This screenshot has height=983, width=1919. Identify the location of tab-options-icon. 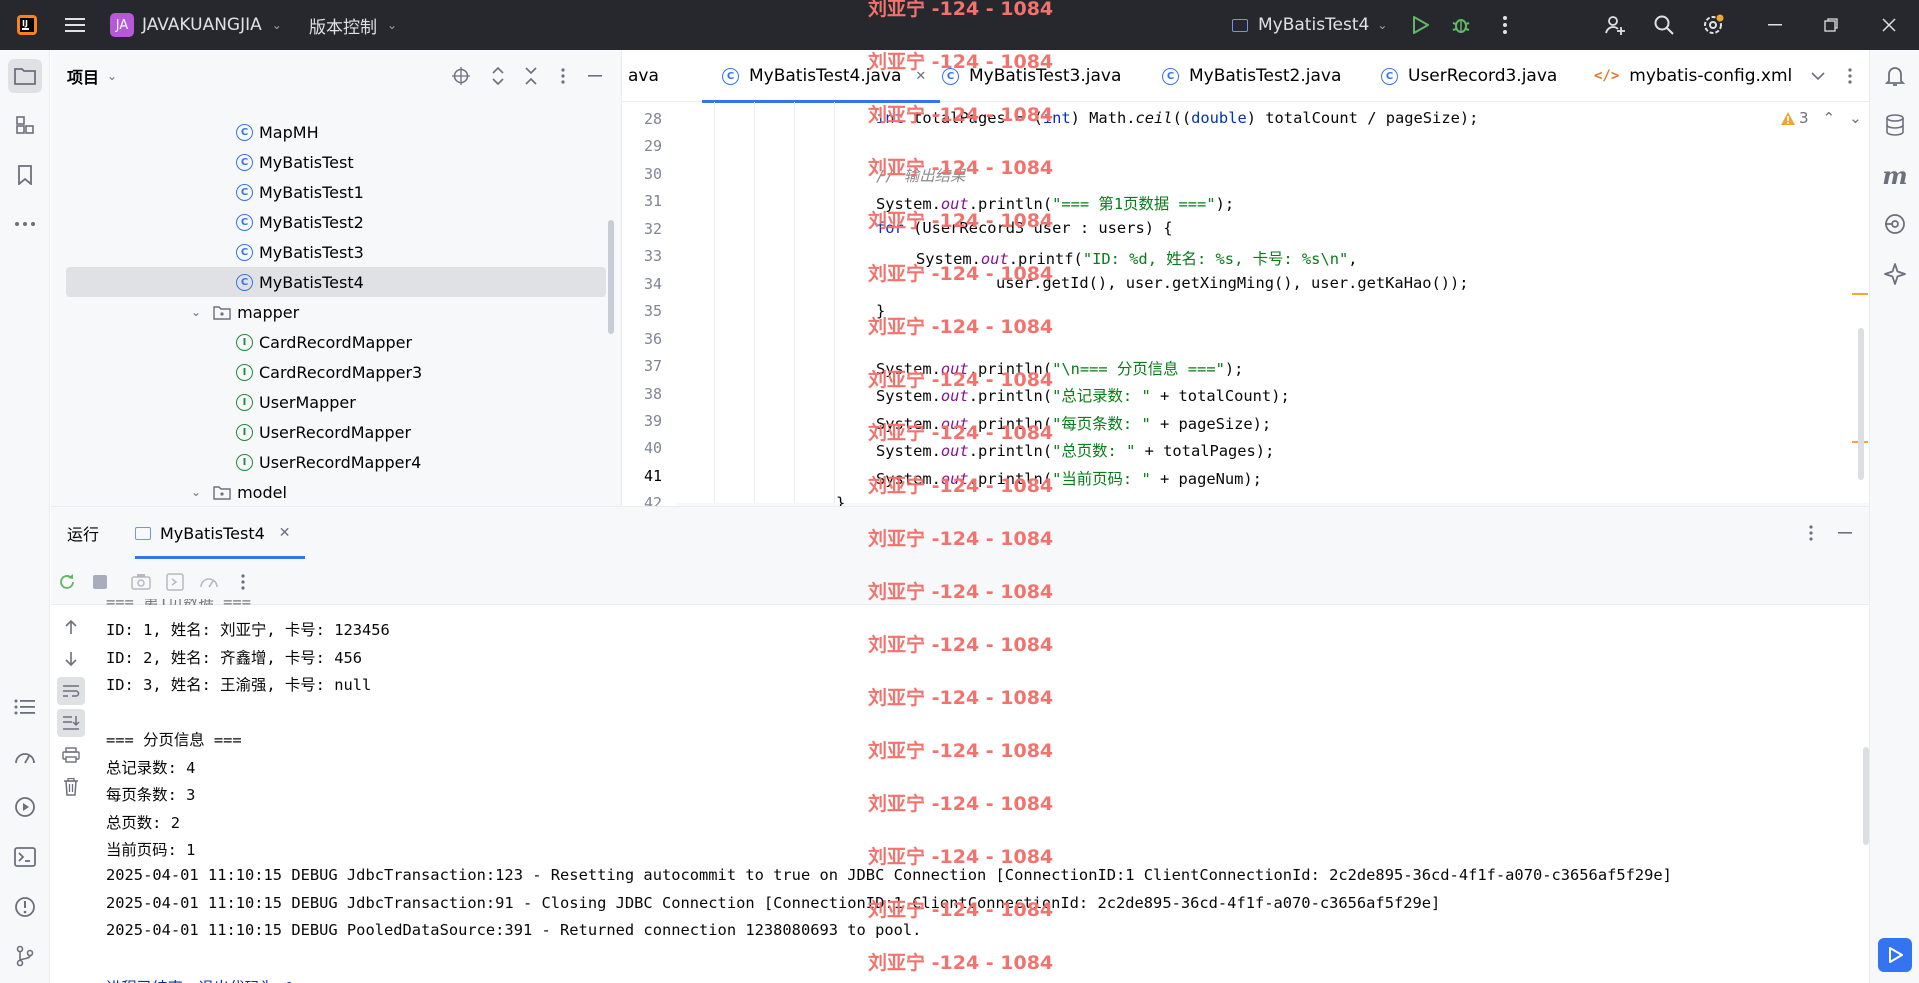
(1850, 76).